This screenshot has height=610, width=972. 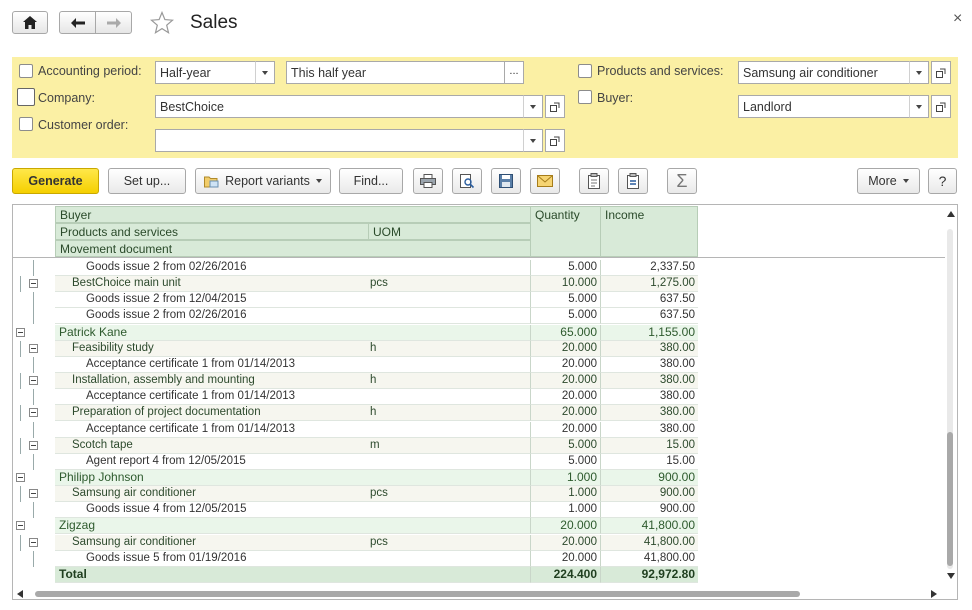 I want to click on products-services-open-button, so click(x=941, y=72).